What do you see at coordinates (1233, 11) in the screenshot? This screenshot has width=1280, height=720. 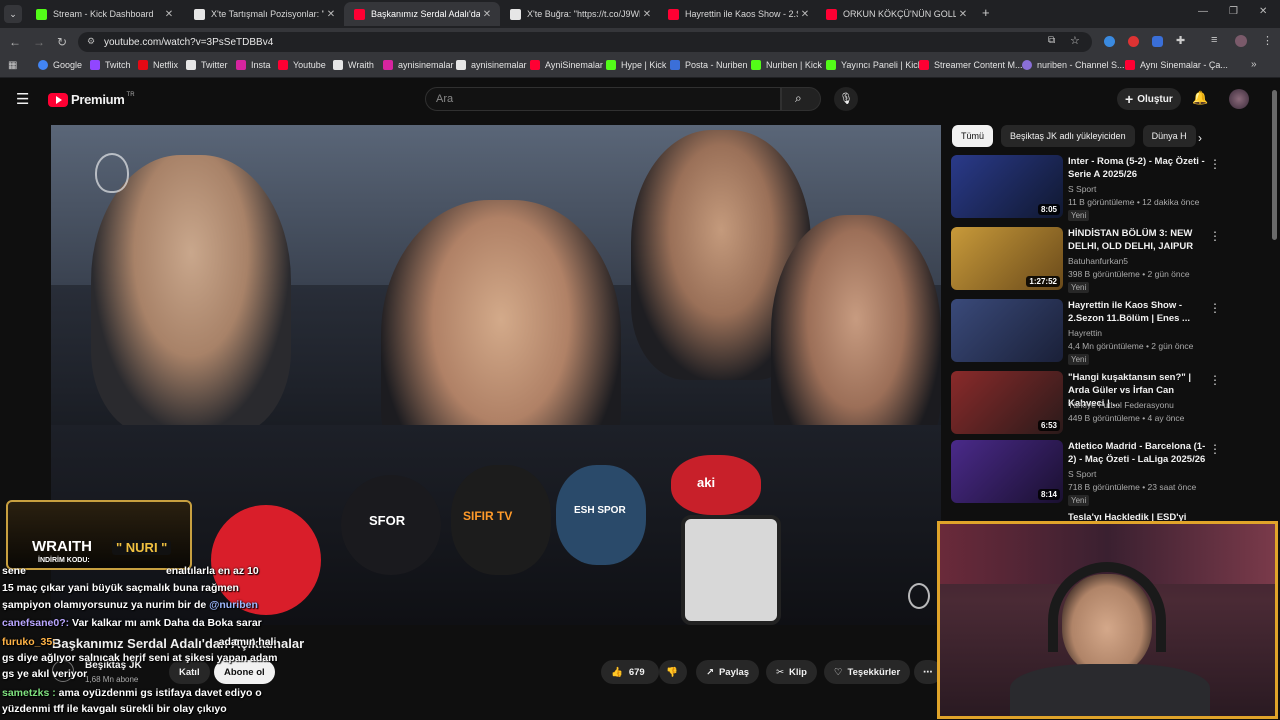 I see `maximize-icon: ❐` at bounding box center [1233, 11].